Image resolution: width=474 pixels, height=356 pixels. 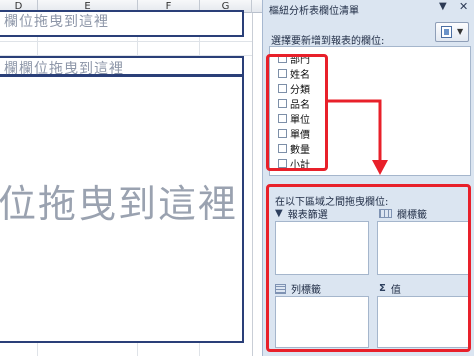 What do you see at coordinates (257, 184) in the screenshot?
I see `sheet-edge` at bounding box center [257, 184].